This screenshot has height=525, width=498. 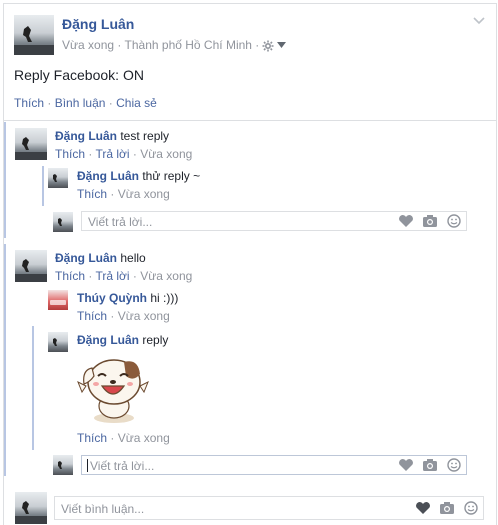 I want to click on smiling-dog-sticker, so click(x=113, y=388).